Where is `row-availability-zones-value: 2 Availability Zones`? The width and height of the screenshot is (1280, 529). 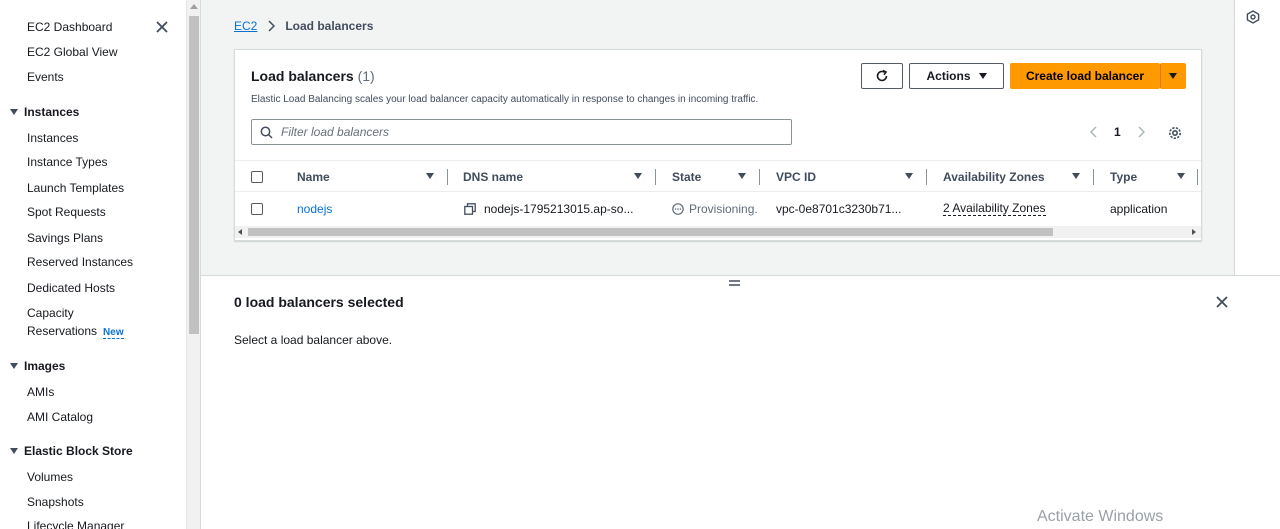
row-availability-zones-value: 2 Availability Zones is located at coordinates (994, 209).